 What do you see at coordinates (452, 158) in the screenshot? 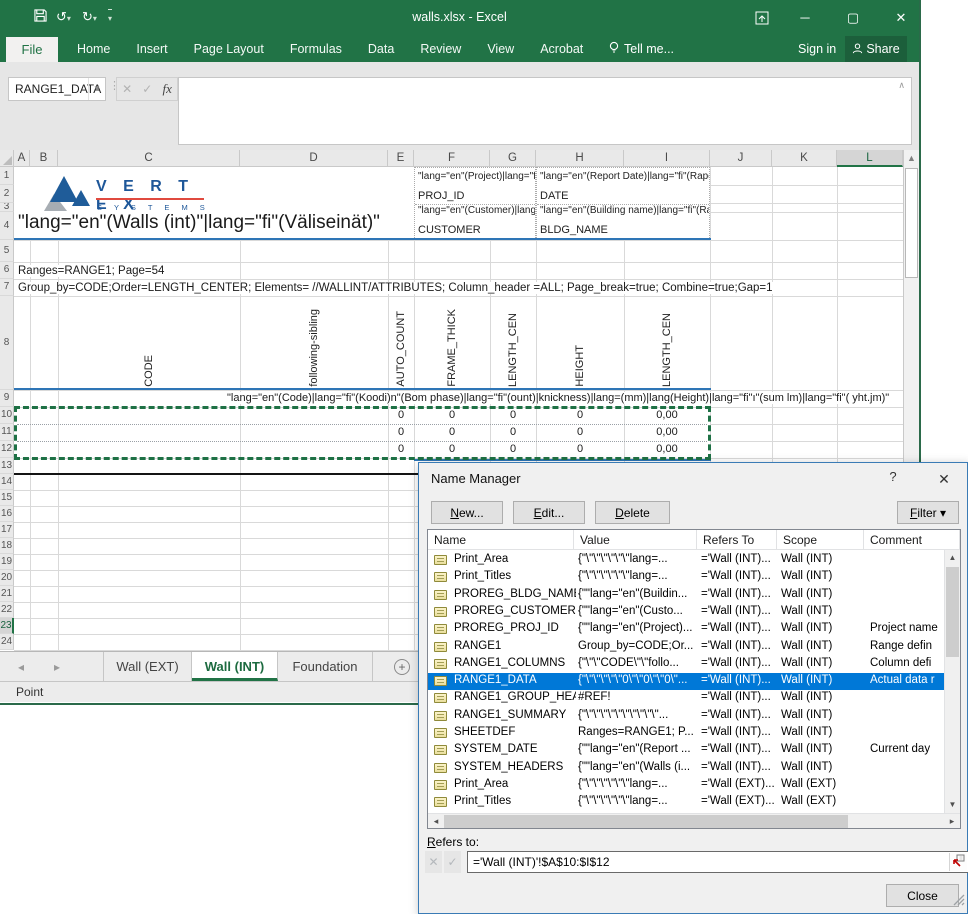
I see `column-header-F: F` at bounding box center [452, 158].